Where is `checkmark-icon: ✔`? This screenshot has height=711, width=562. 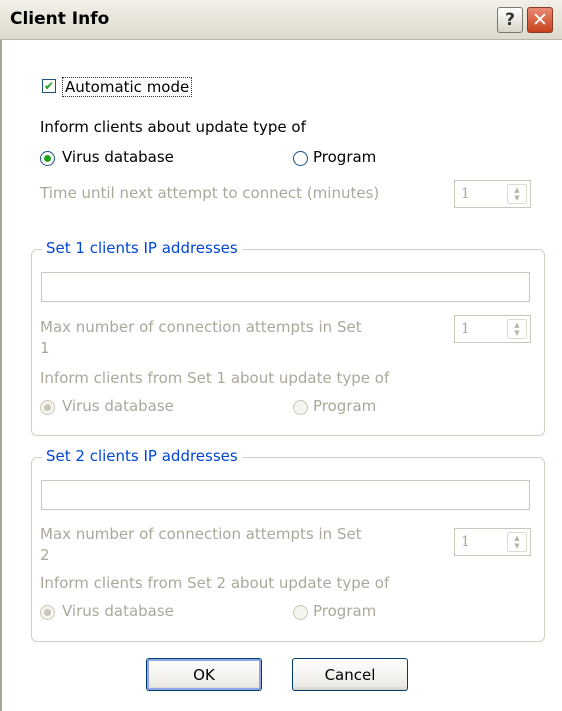
checkmark-icon: ✔ is located at coordinates (49, 86).